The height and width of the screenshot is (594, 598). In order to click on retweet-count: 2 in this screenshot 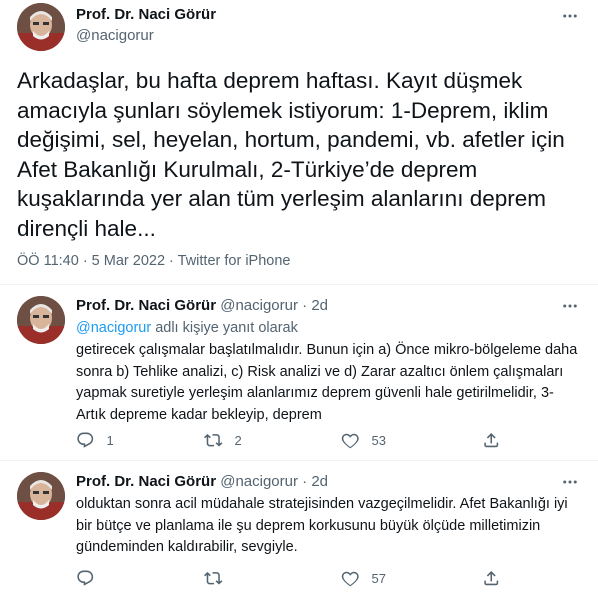, I will do `click(238, 440)`.